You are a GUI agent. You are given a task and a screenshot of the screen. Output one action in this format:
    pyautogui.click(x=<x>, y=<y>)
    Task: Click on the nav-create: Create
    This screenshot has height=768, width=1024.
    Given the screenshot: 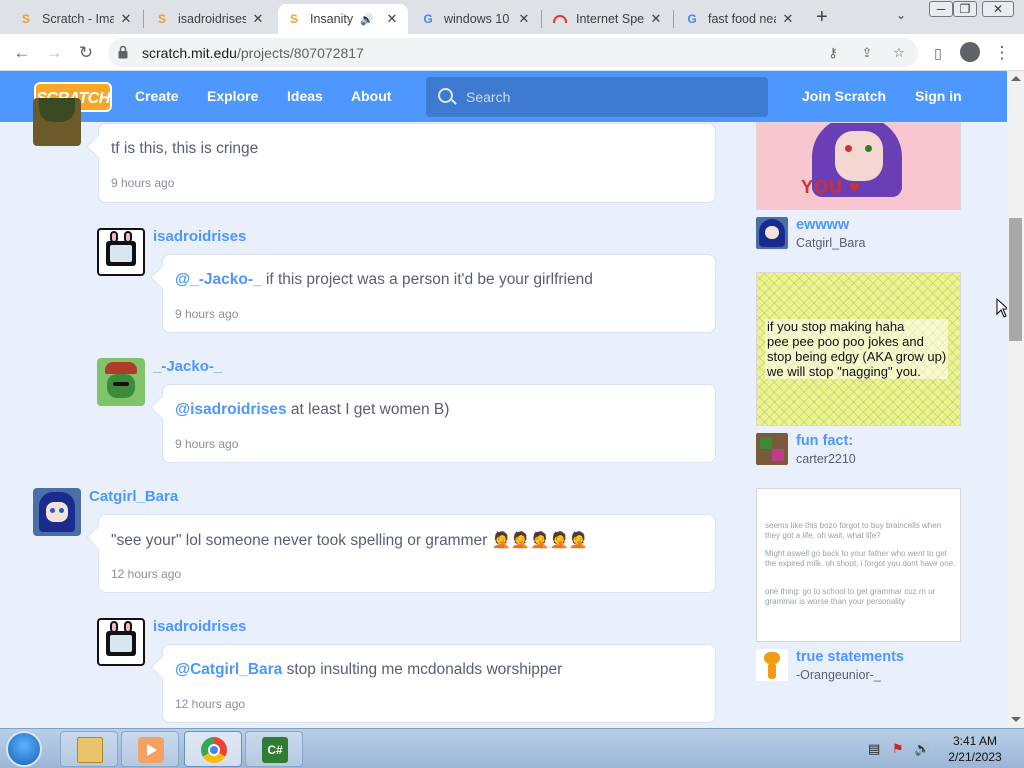 What is the action you would take?
    pyautogui.click(x=157, y=96)
    